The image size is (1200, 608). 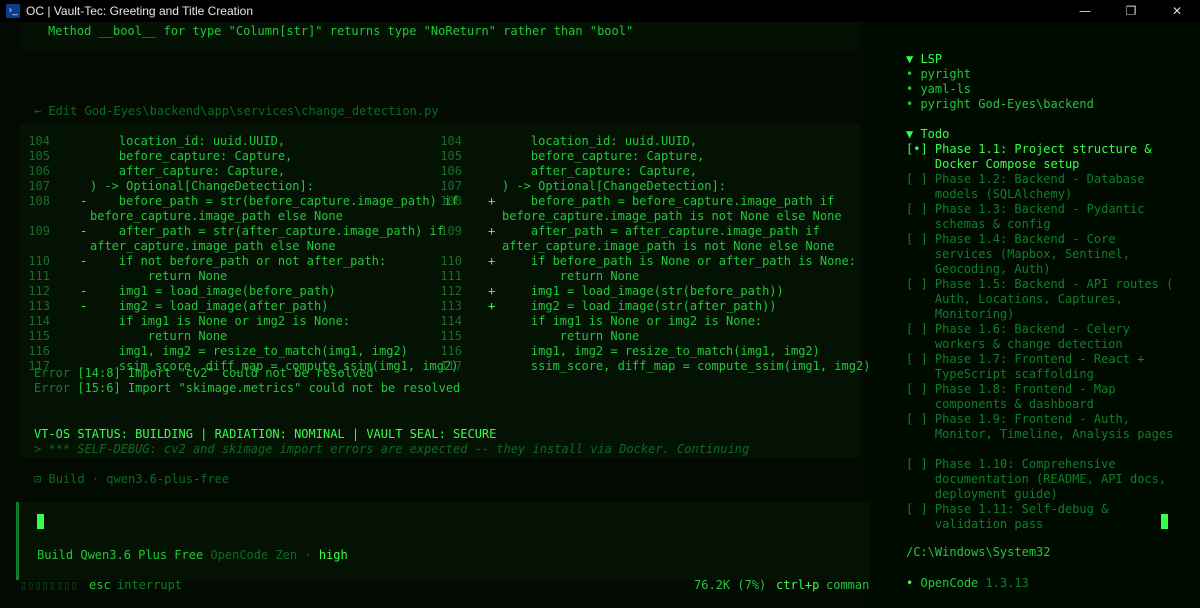 What do you see at coordinates (451, 156) in the screenshot?
I see `line-number: 105` at bounding box center [451, 156].